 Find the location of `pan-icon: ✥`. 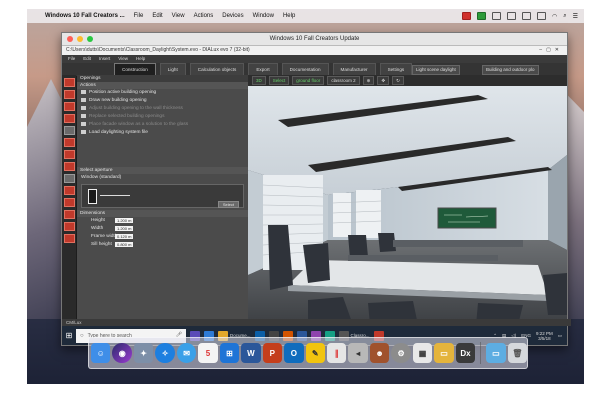

pan-icon: ✥ is located at coordinates (383, 80).